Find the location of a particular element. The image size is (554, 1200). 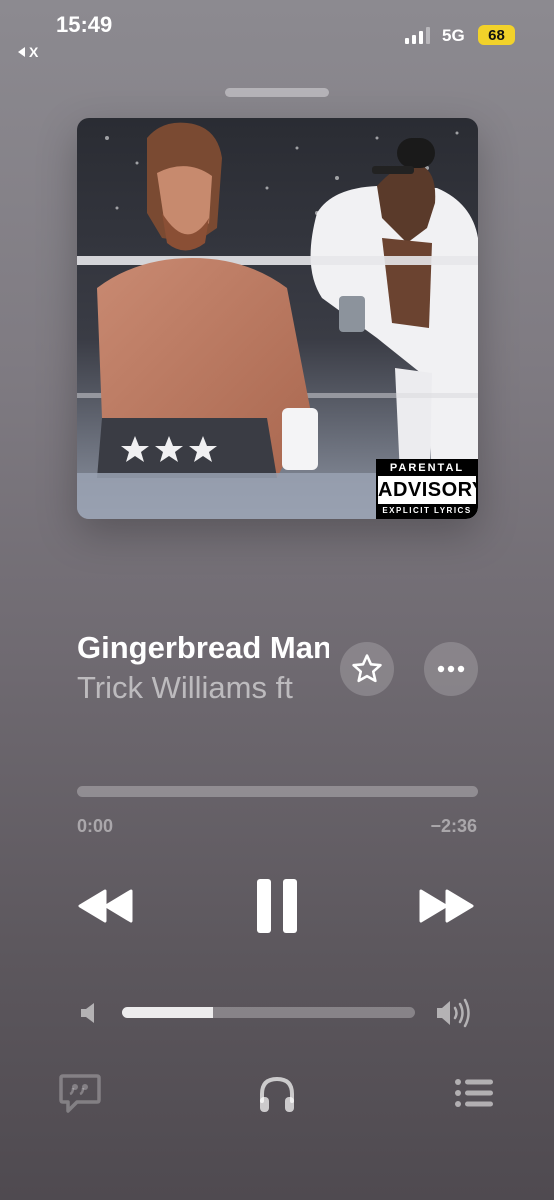

queue-button is located at coordinates (474, 1095).